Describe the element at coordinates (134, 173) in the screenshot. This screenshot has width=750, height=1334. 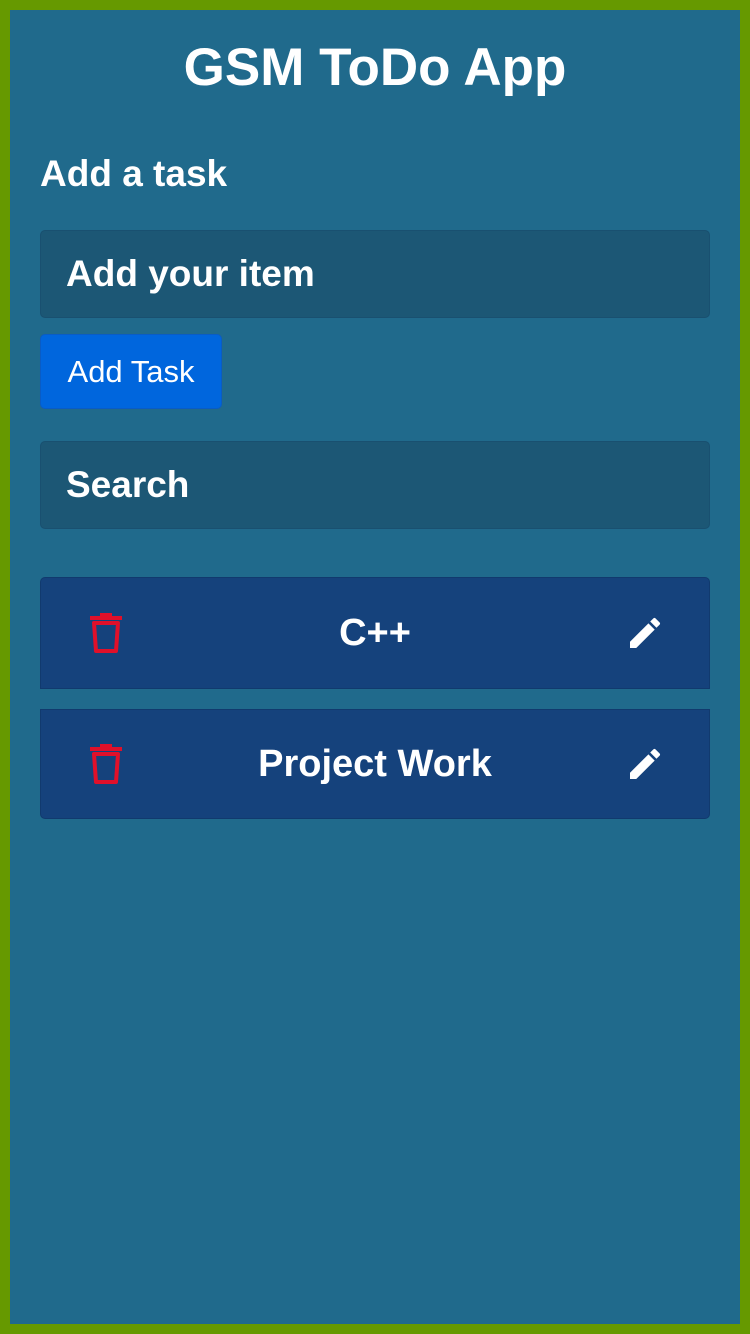
I see `add-task-heading: Add a task` at that location.